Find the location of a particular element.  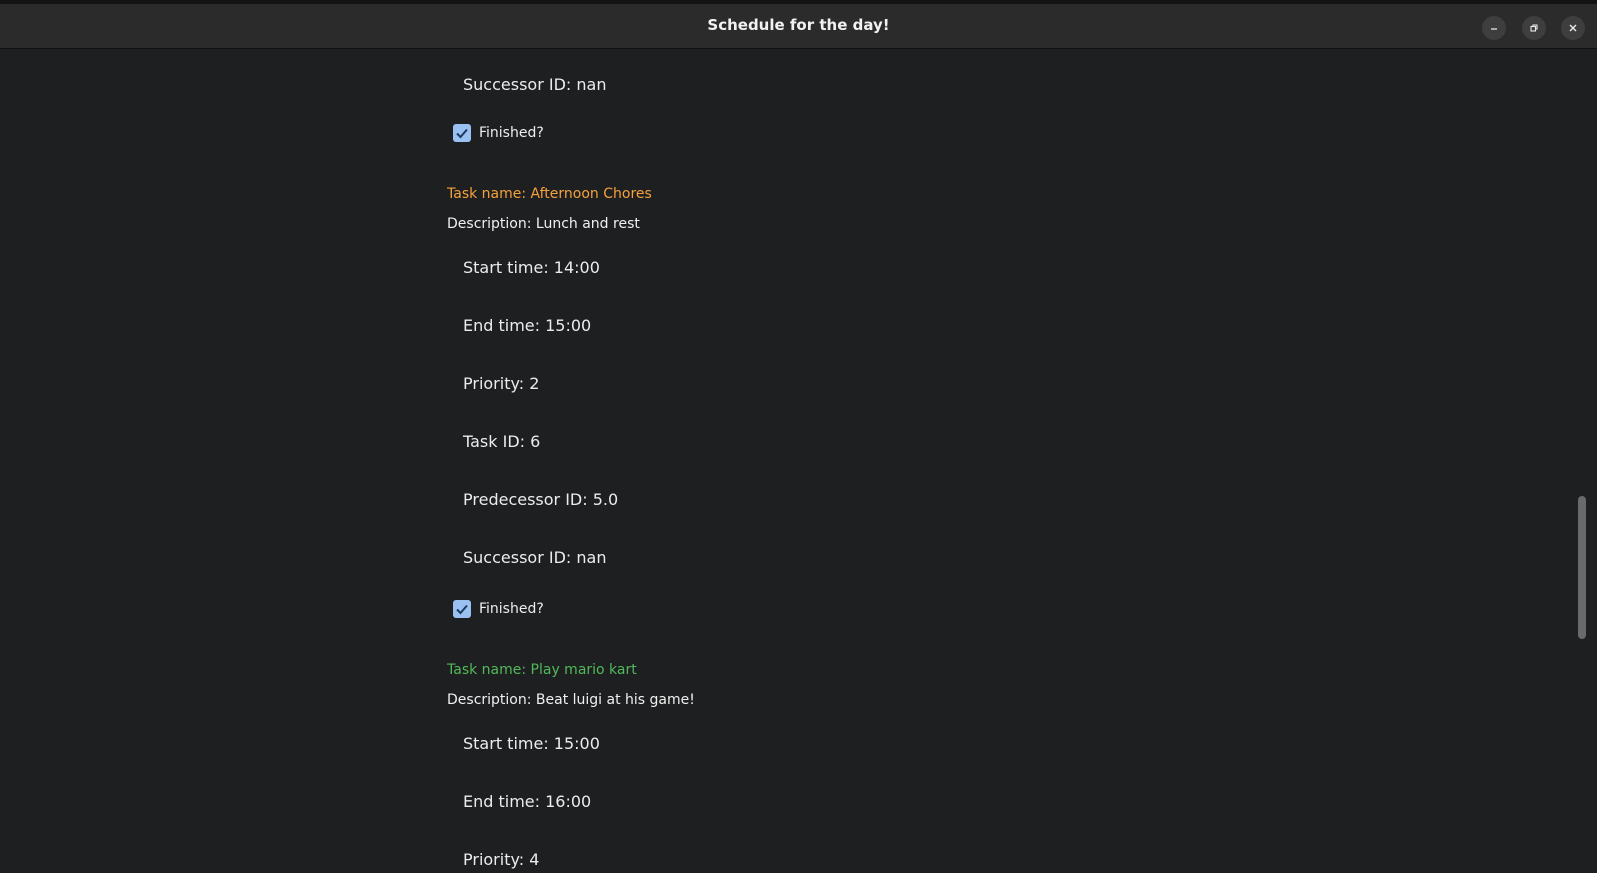

close-icon is located at coordinates (1573, 28).